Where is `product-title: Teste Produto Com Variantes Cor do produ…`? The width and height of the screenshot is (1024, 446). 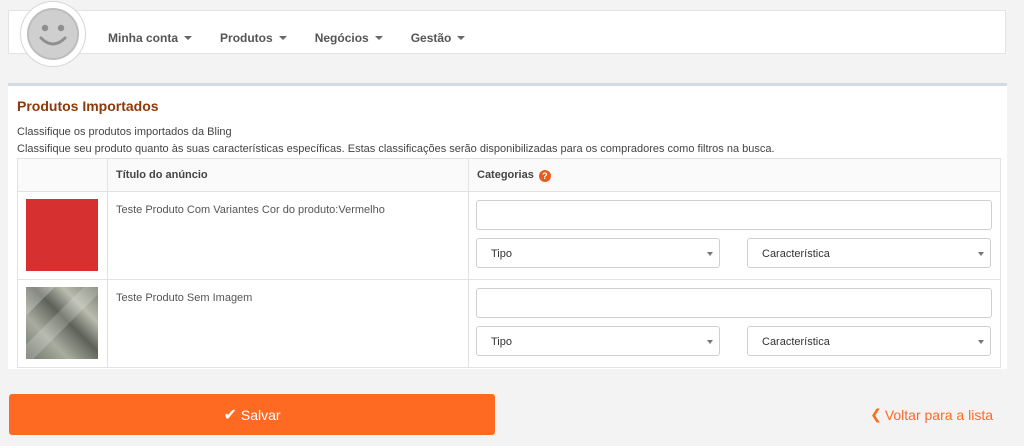
product-title: Teste Produto Com Variantes Cor do produ… is located at coordinates (288, 235).